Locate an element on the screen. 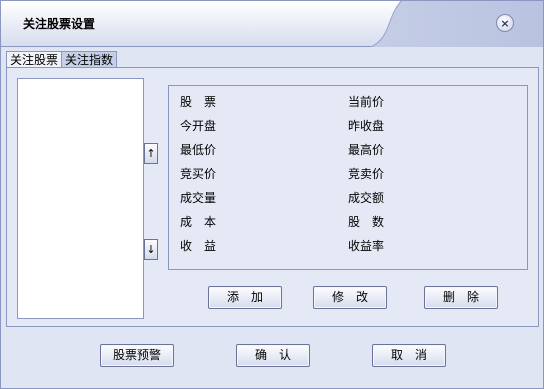 This screenshot has width=544, height=389. arrow-down-icon: ↓ is located at coordinates (151, 249).